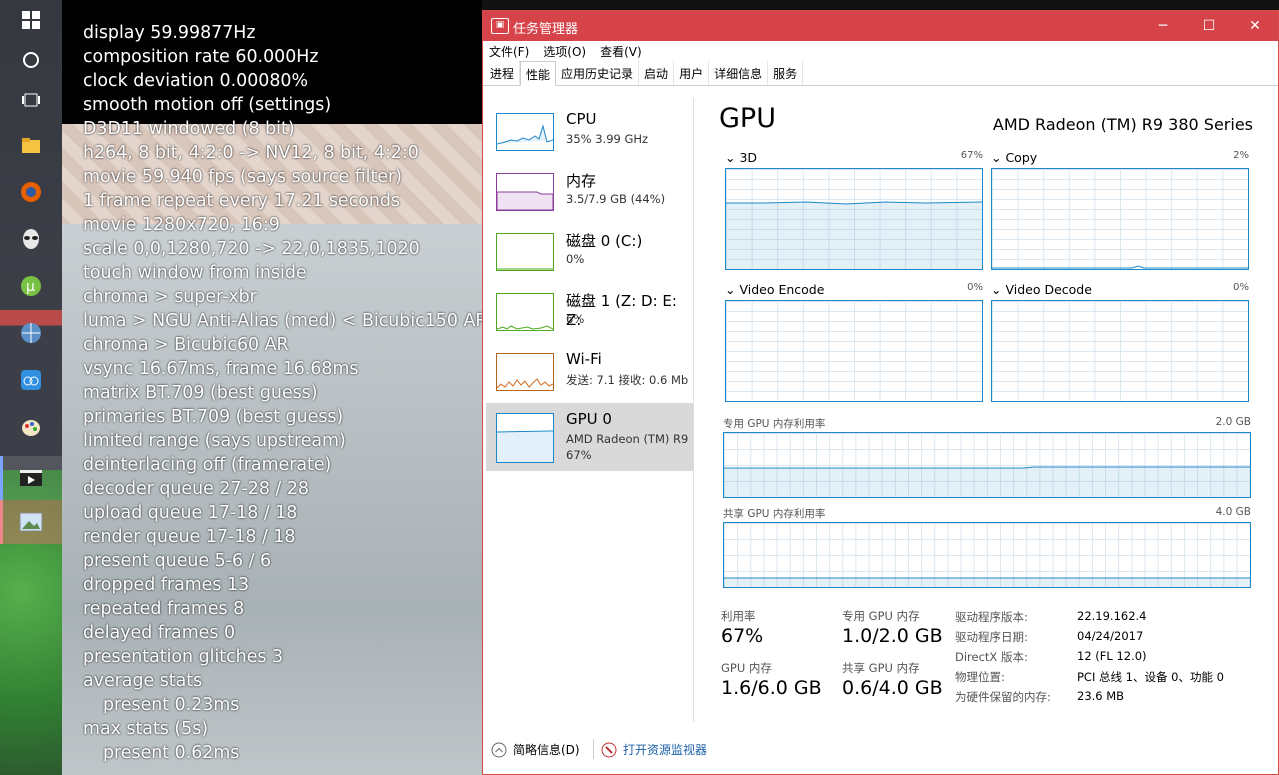 This screenshot has height=775, width=1279. I want to click on gpu-memory-label: GPU 内存, so click(746, 668).